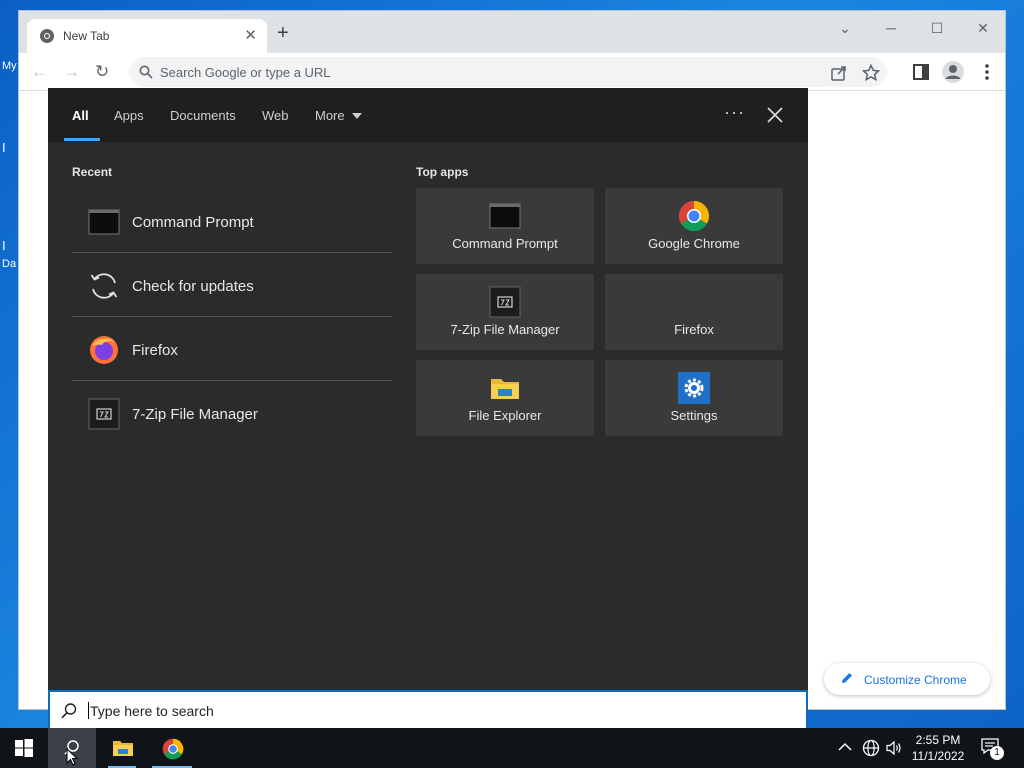 The width and height of the screenshot is (1024, 768). I want to click on recent-item-7zip: 7-Zip File Manager, so click(232, 414).